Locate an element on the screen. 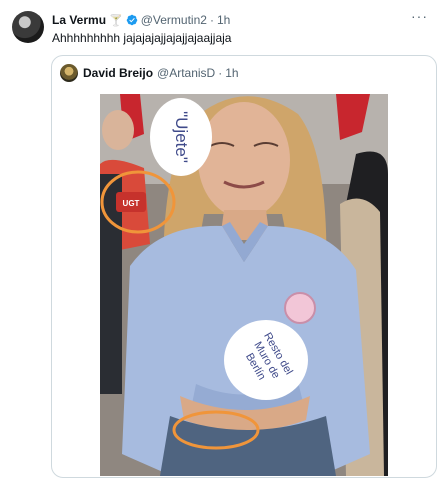 The image size is (442, 480). quoted-display-name: David Breijo is located at coordinates (118, 73).